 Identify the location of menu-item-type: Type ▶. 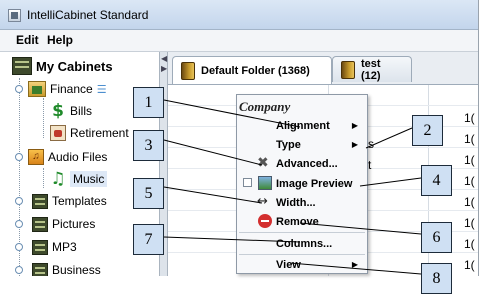
(302, 144).